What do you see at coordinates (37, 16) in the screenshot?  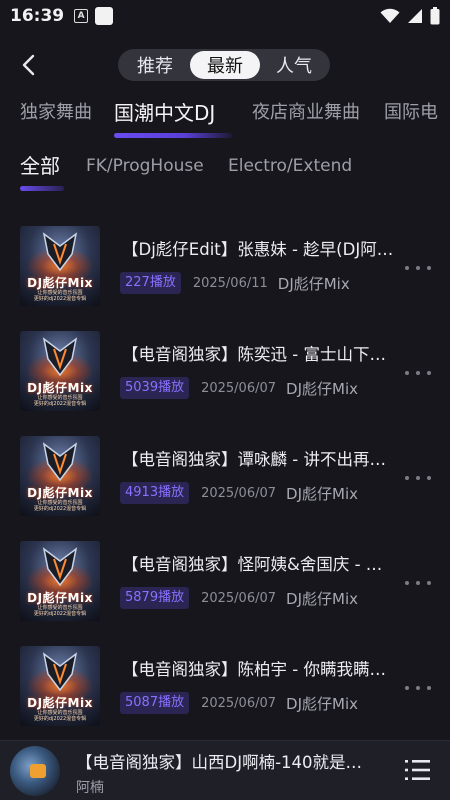 I see `status-time: 16:39` at bounding box center [37, 16].